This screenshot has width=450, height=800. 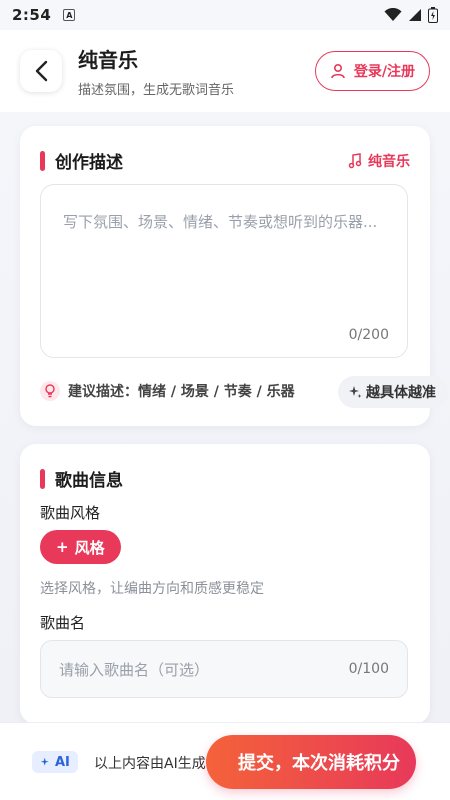 What do you see at coordinates (393, 14) in the screenshot?
I see `wifi-icon` at bounding box center [393, 14].